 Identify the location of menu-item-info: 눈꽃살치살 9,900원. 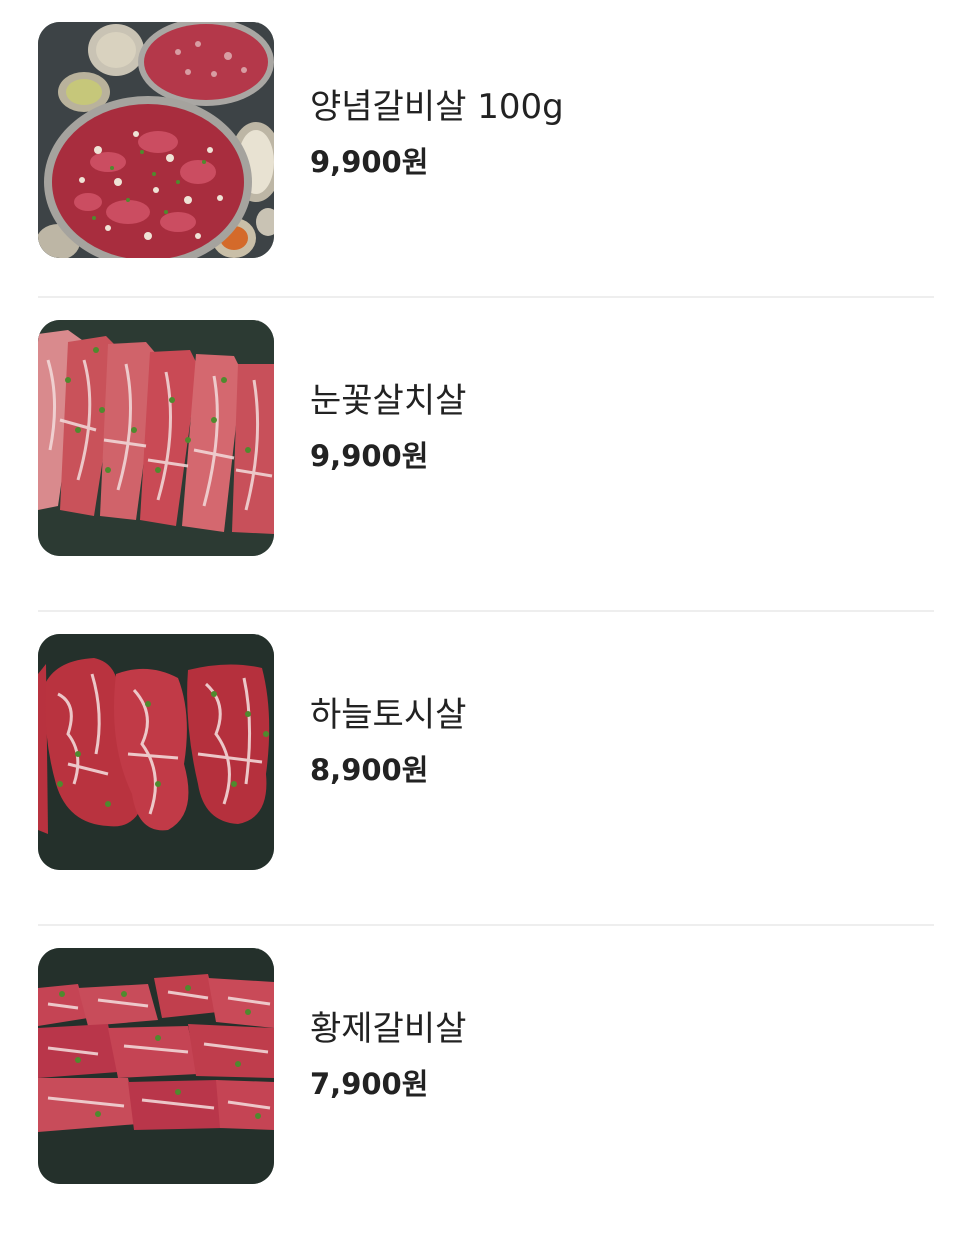
(388, 426).